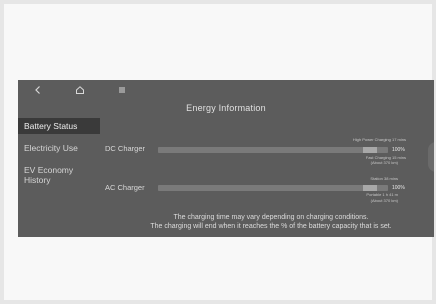  I want to click on top-bar, so click(226, 90).